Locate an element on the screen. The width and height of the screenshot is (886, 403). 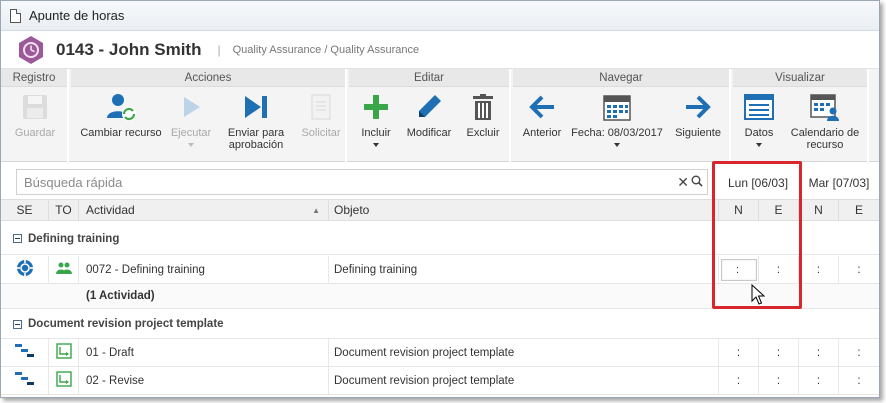
save-button: Guardar is located at coordinates (35, 115).